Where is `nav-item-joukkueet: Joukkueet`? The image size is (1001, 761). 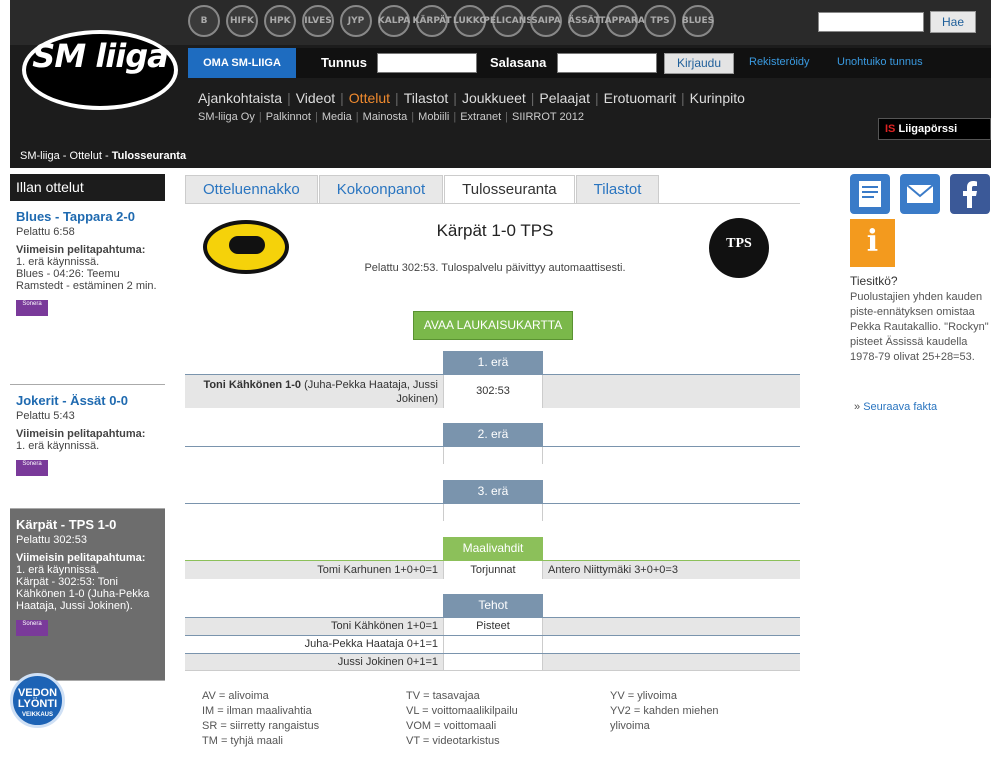
nav-item-joukkueet: Joukkueet is located at coordinates (494, 98).